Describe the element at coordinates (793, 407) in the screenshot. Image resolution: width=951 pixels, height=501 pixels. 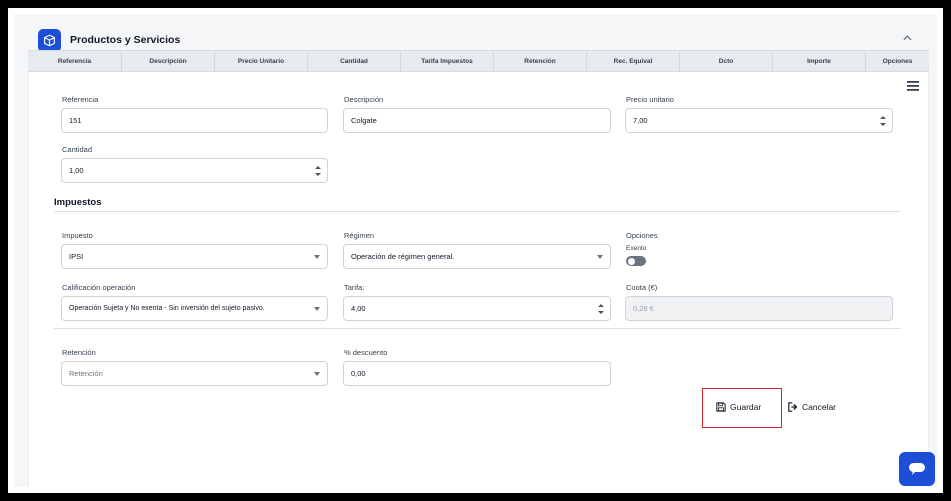
I see `sign-out-icon` at that location.